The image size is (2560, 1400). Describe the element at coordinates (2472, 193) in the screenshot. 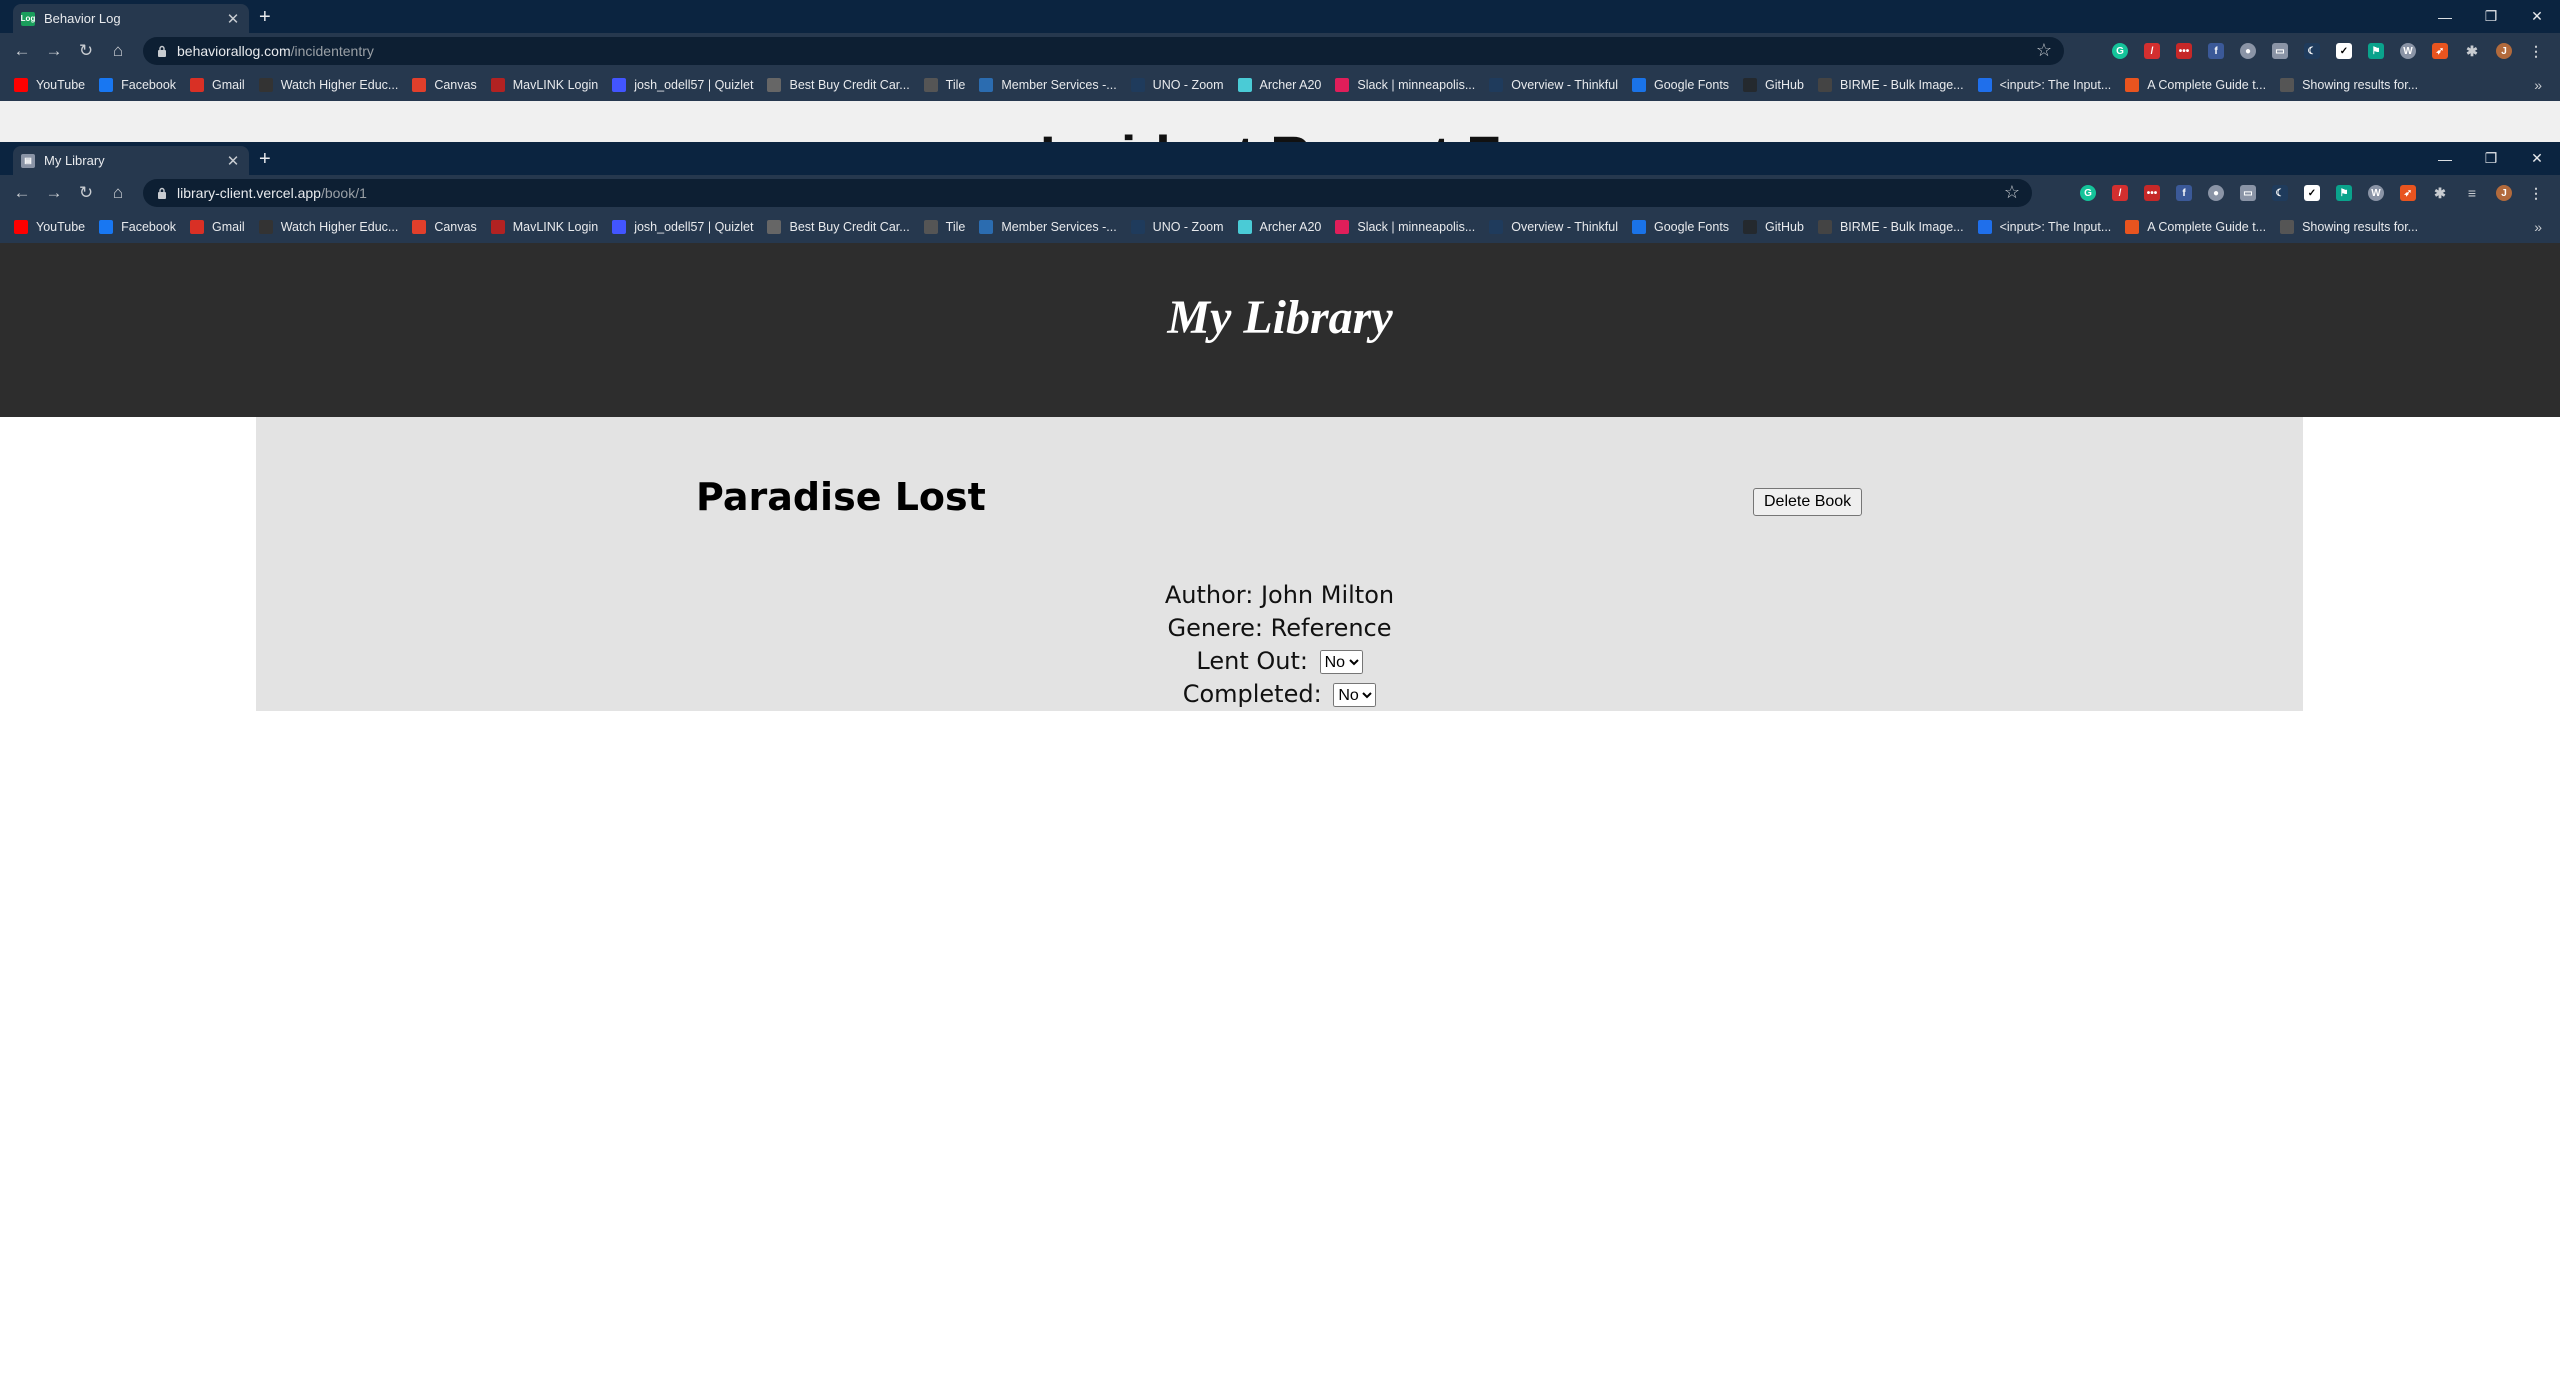

I see `reading-list-icon: ≡` at that location.